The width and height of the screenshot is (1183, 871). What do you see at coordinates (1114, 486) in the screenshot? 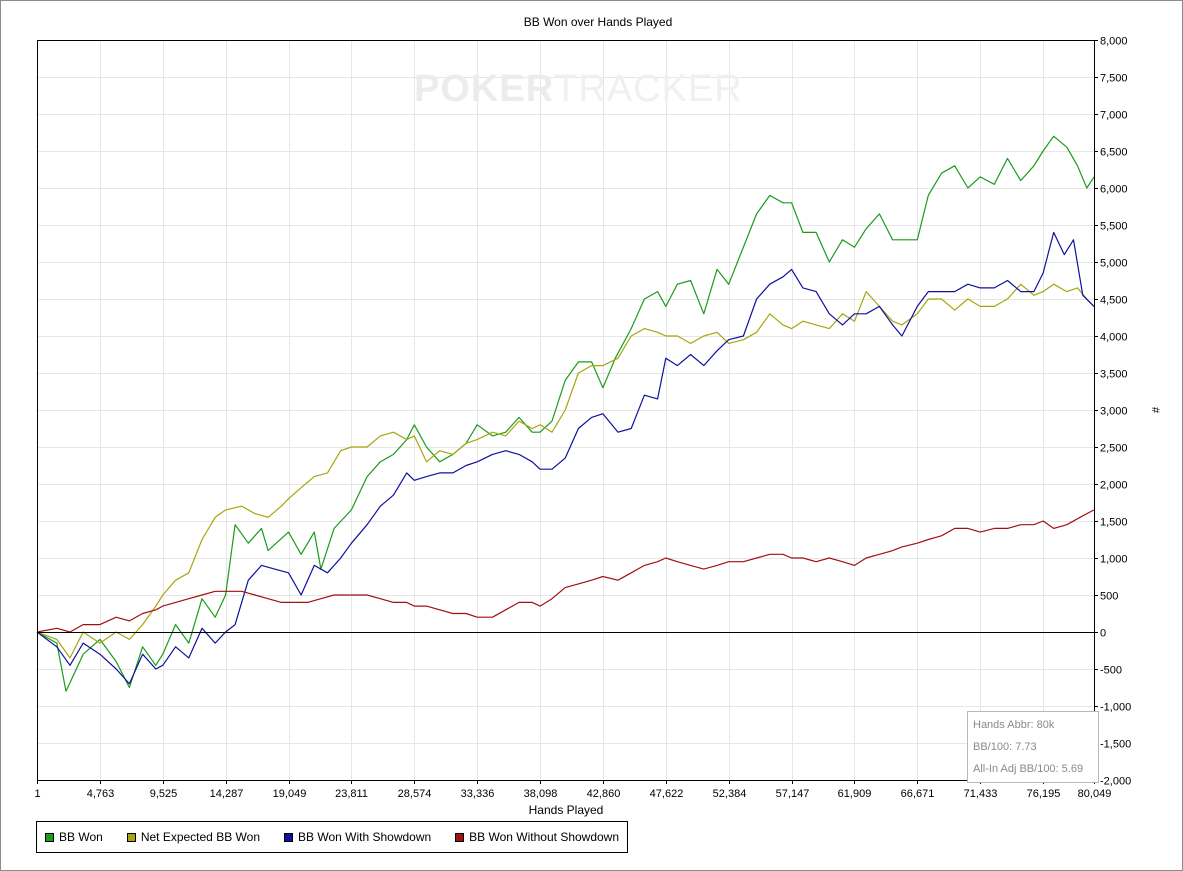
I see `y-tick-label: 2,000` at bounding box center [1114, 486].